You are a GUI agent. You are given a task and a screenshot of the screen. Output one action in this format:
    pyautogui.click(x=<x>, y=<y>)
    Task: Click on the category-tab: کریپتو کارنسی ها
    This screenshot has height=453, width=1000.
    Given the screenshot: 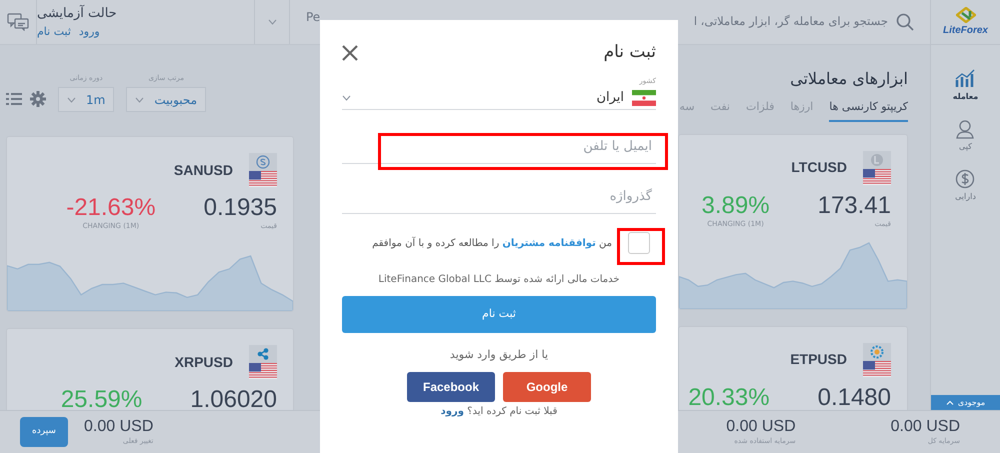 What is the action you would take?
    pyautogui.click(x=868, y=110)
    